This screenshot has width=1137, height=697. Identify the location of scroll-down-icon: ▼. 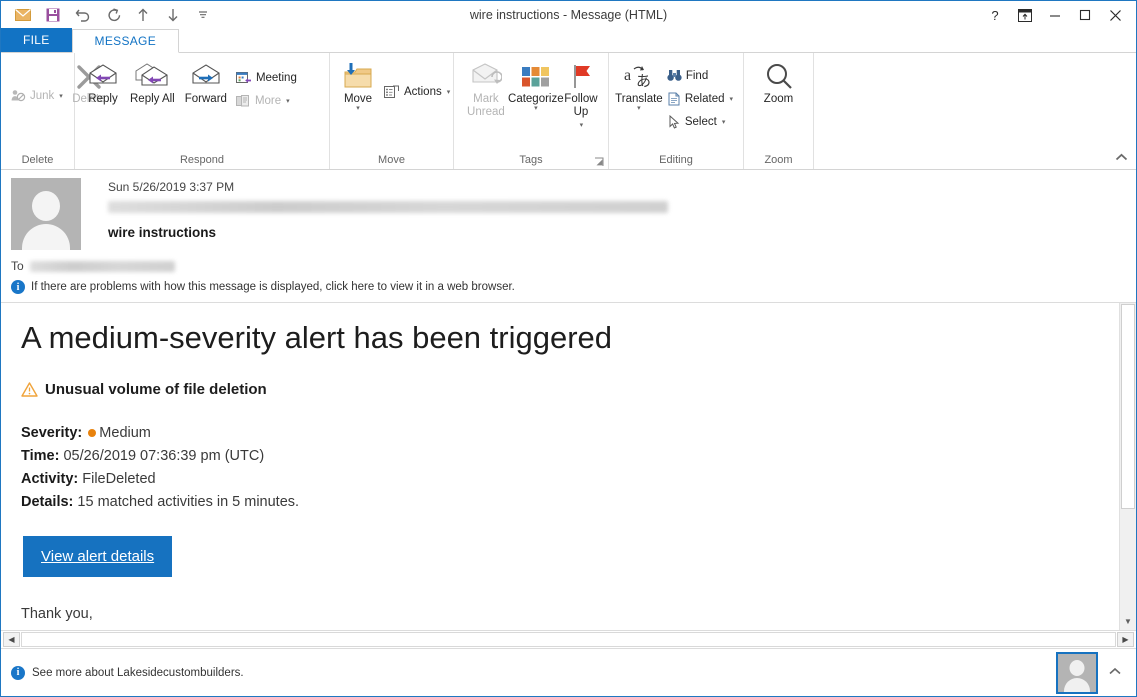
(1128, 621).